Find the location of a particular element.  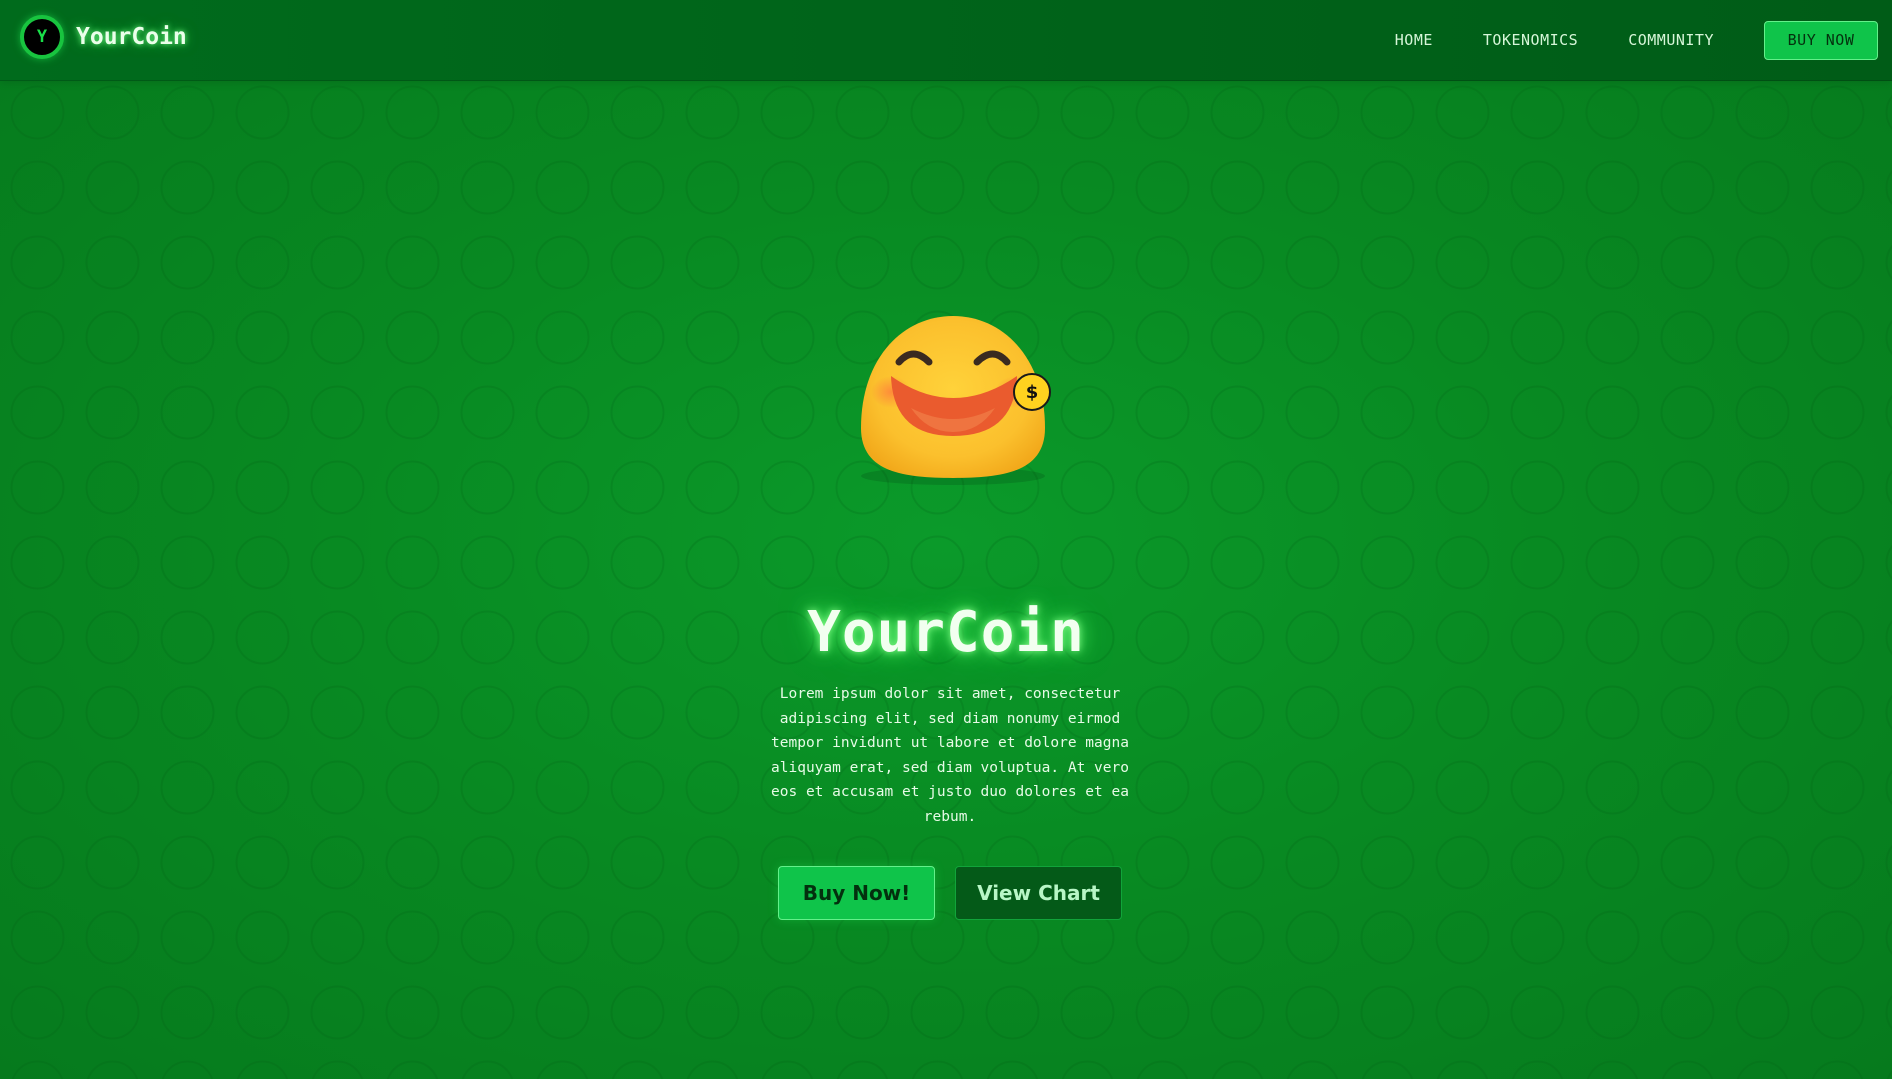

nav-home: HOME is located at coordinates (1414, 40).